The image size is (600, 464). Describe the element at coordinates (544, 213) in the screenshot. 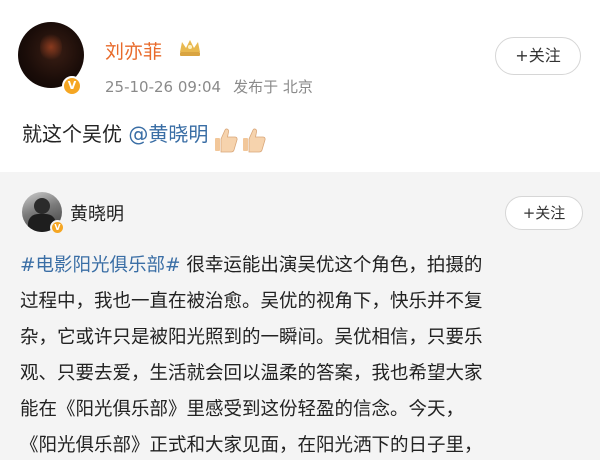

I see `repost-follow-button: +关注` at that location.